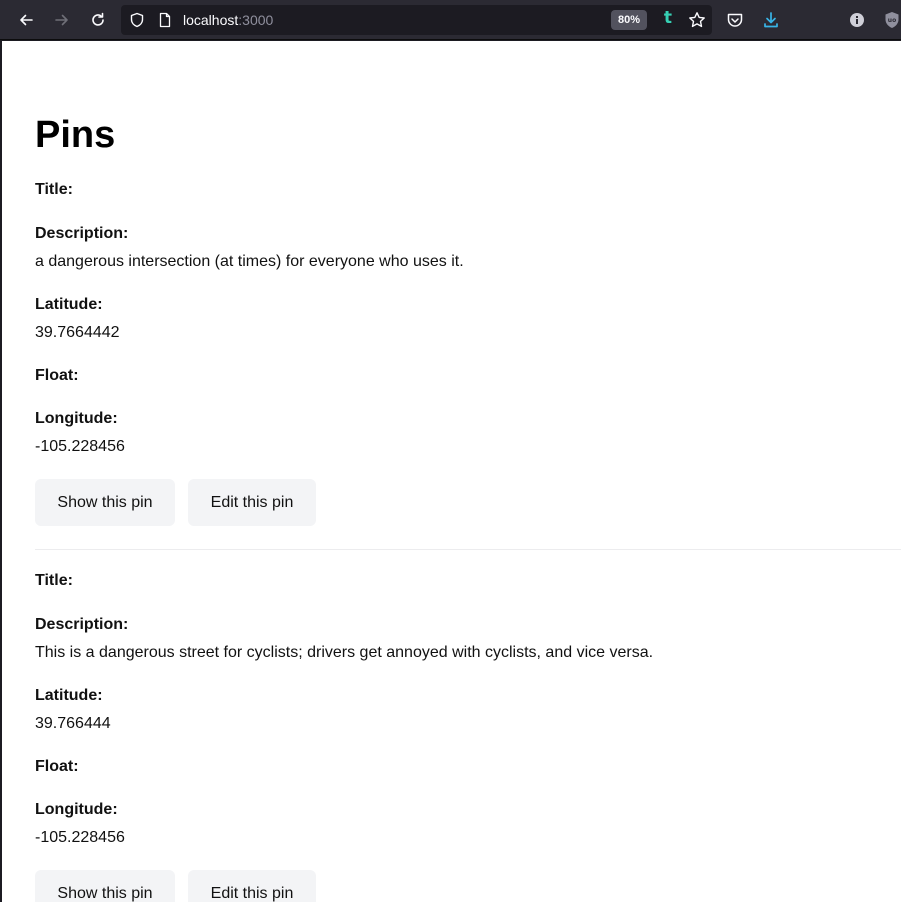 The image size is (901, 902). I want to click on downloads-icon, so click(771, 20).